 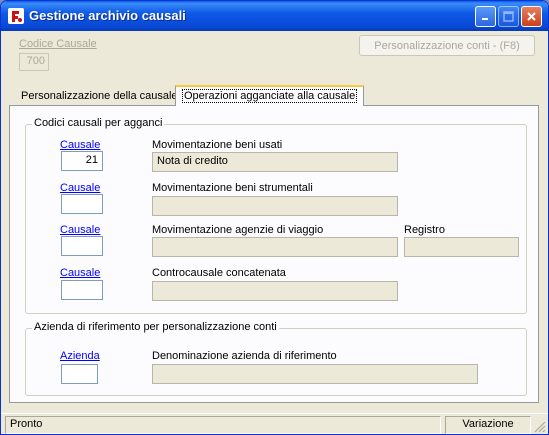 What do you see at coordinates (275, 162) in the screenshot?
I see `desc-field-1: Nota di credito` at bounding box center [275, 162].